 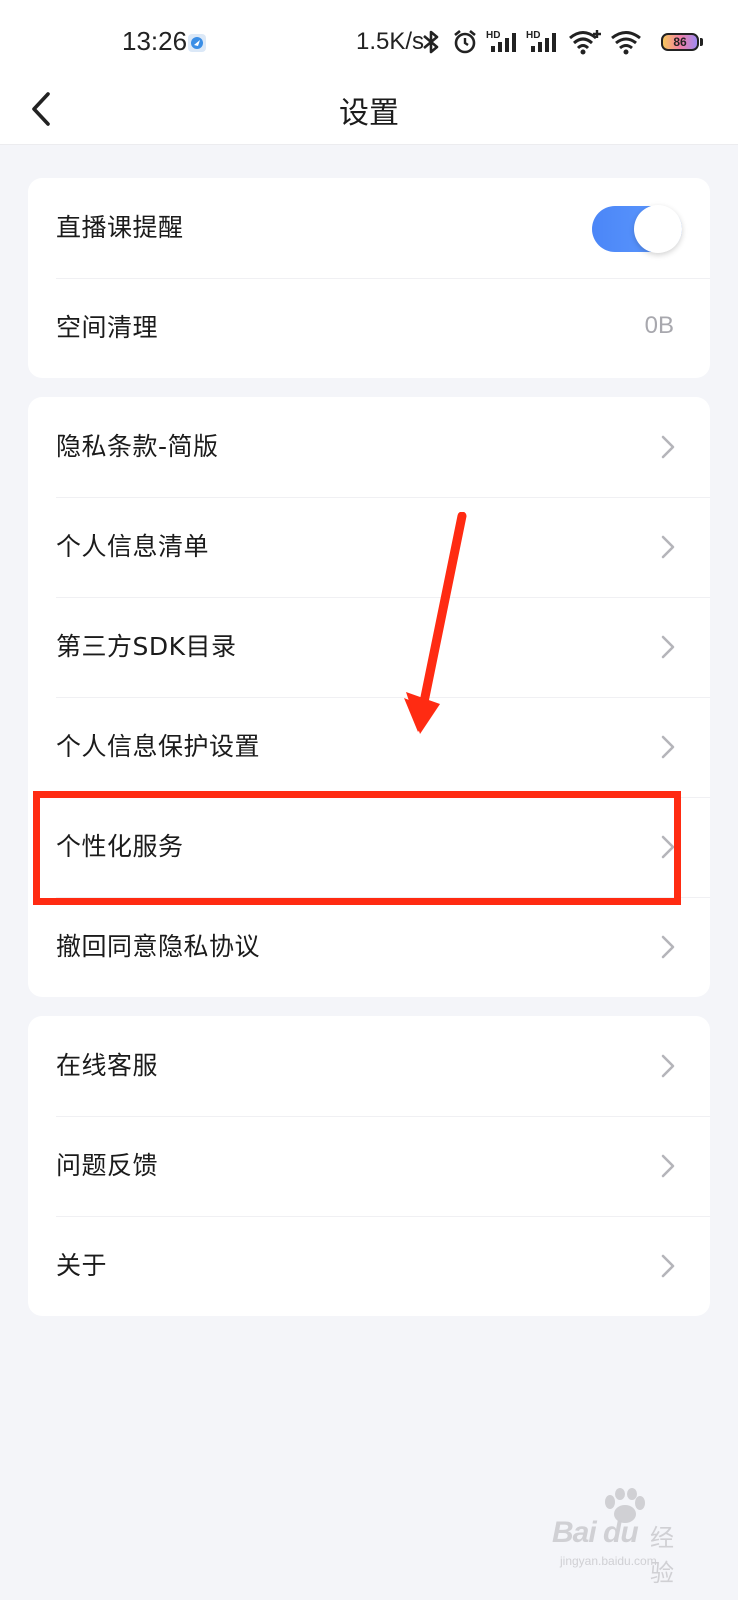 I want to click on privacy-terms-row: 隐私条款-简版, so click(x=369, y=447).